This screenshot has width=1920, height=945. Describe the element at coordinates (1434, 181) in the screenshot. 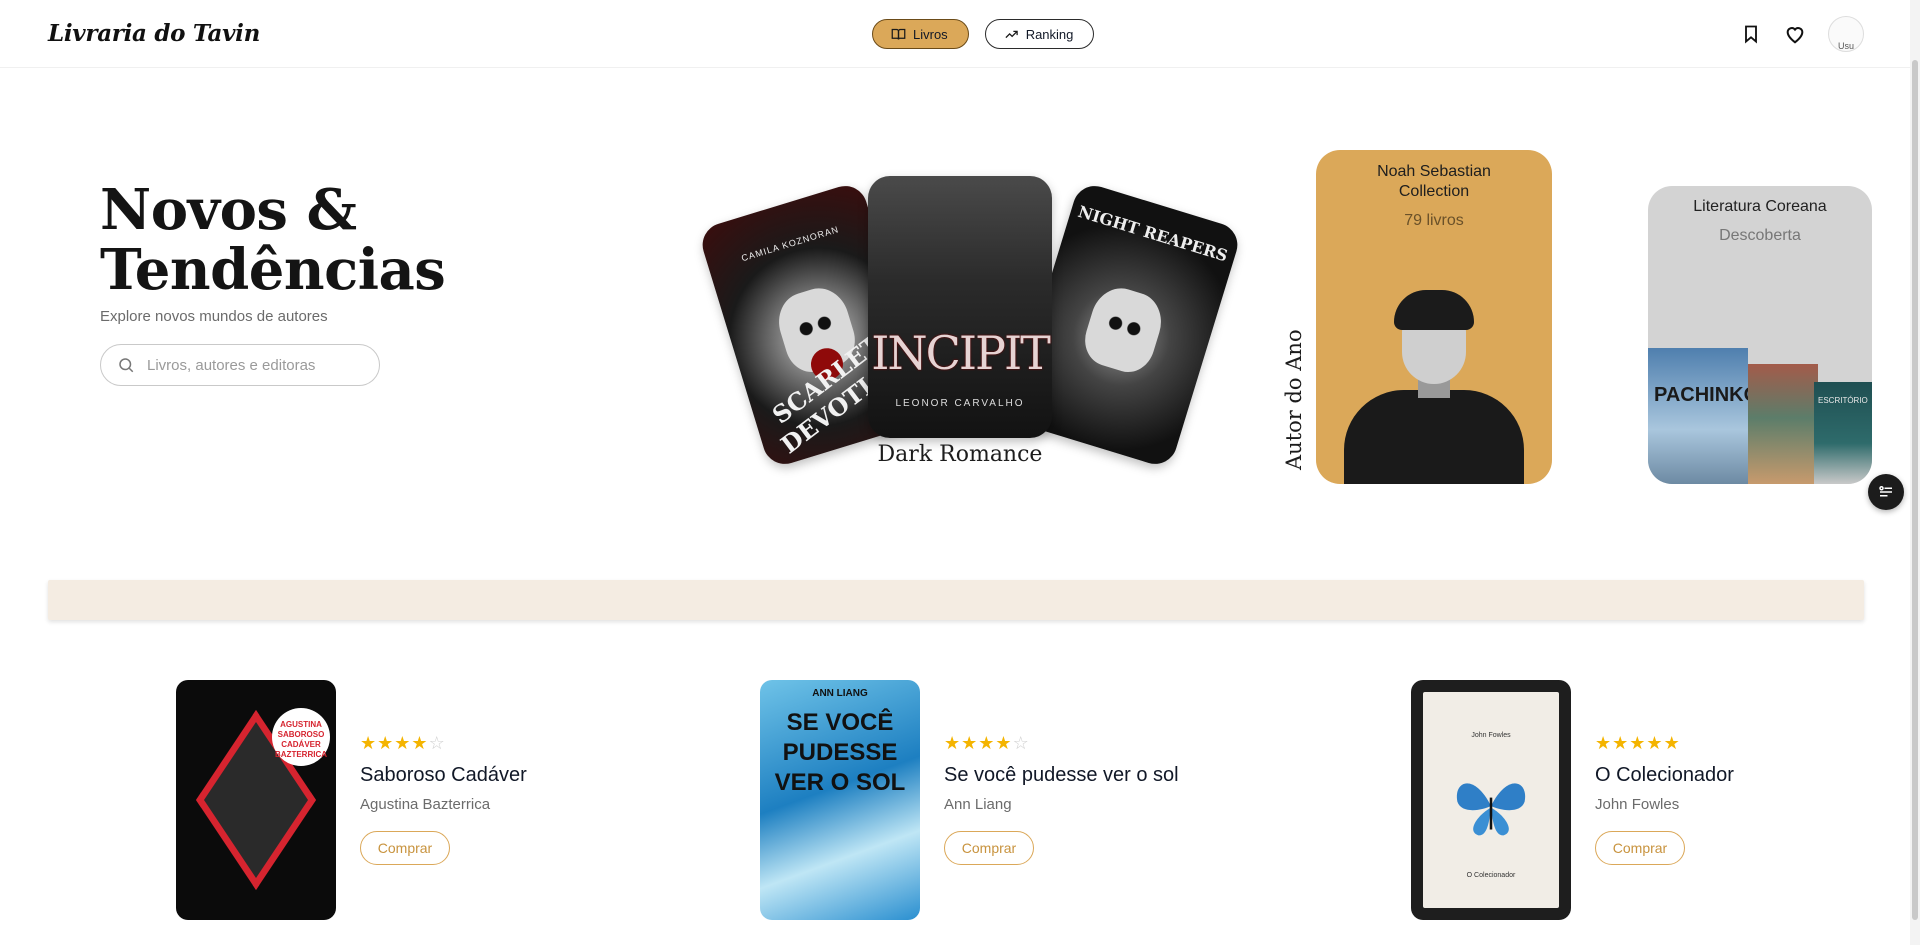

I see `author-collection-name: Noah Sebastian Collection` at that location.